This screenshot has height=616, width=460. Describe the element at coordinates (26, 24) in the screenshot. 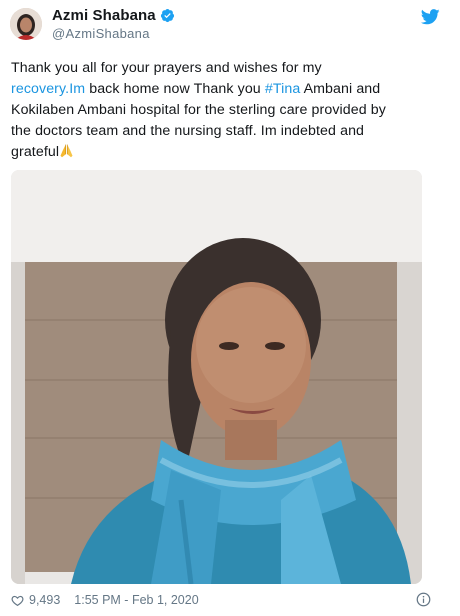

I see `avatar` at that location.